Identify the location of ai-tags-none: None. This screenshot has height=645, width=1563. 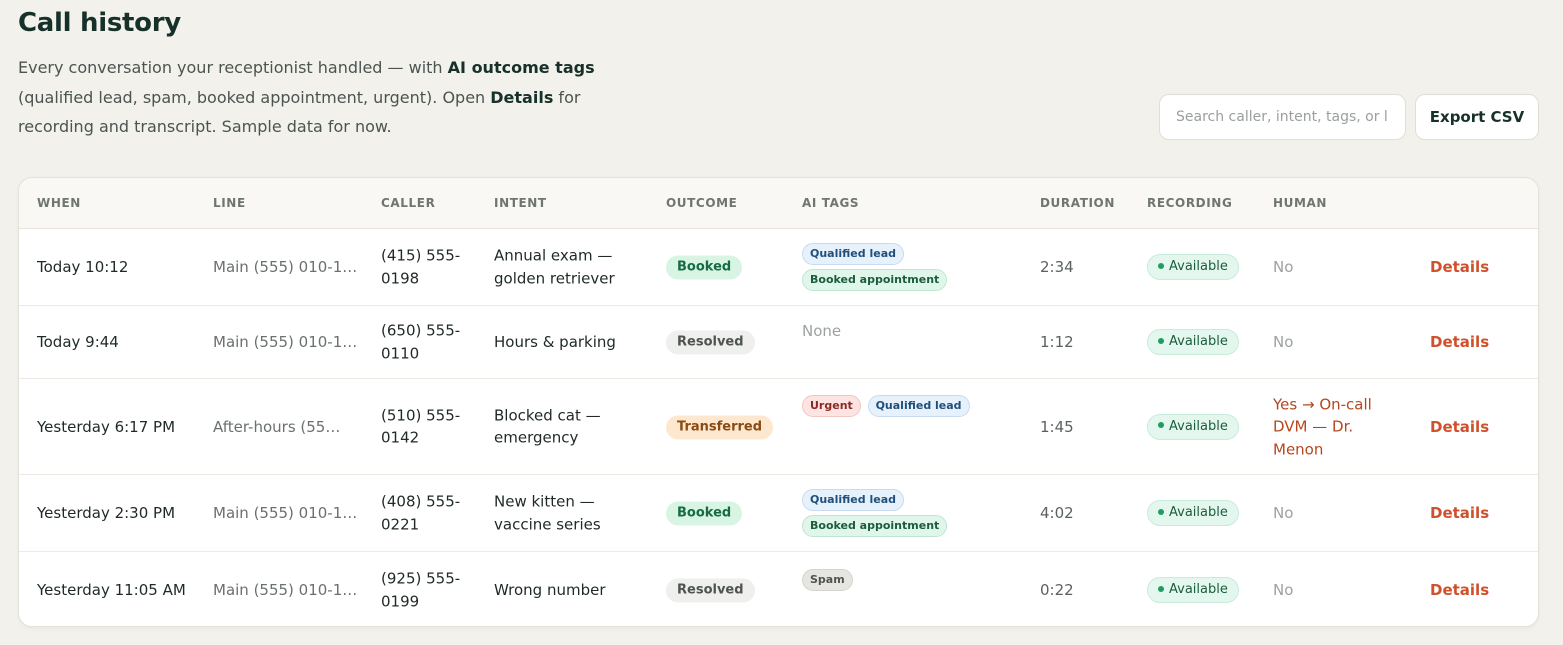
(822, 331).